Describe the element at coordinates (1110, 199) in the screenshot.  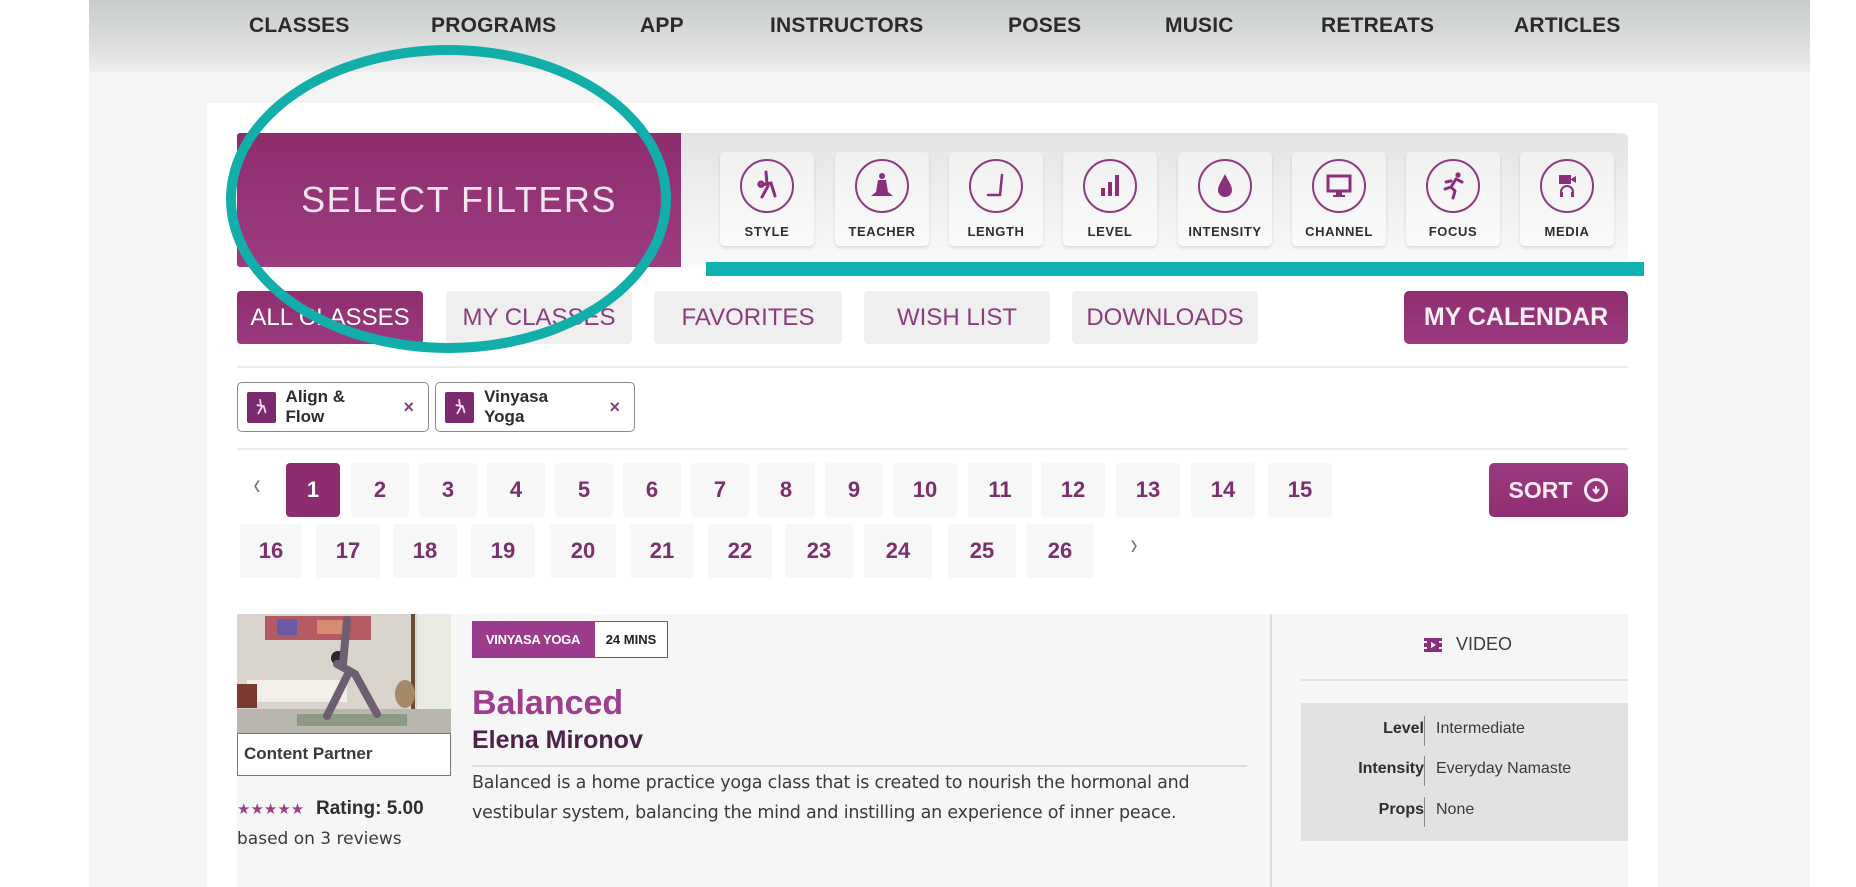
I see `filter-level: LEVEL` at that location.